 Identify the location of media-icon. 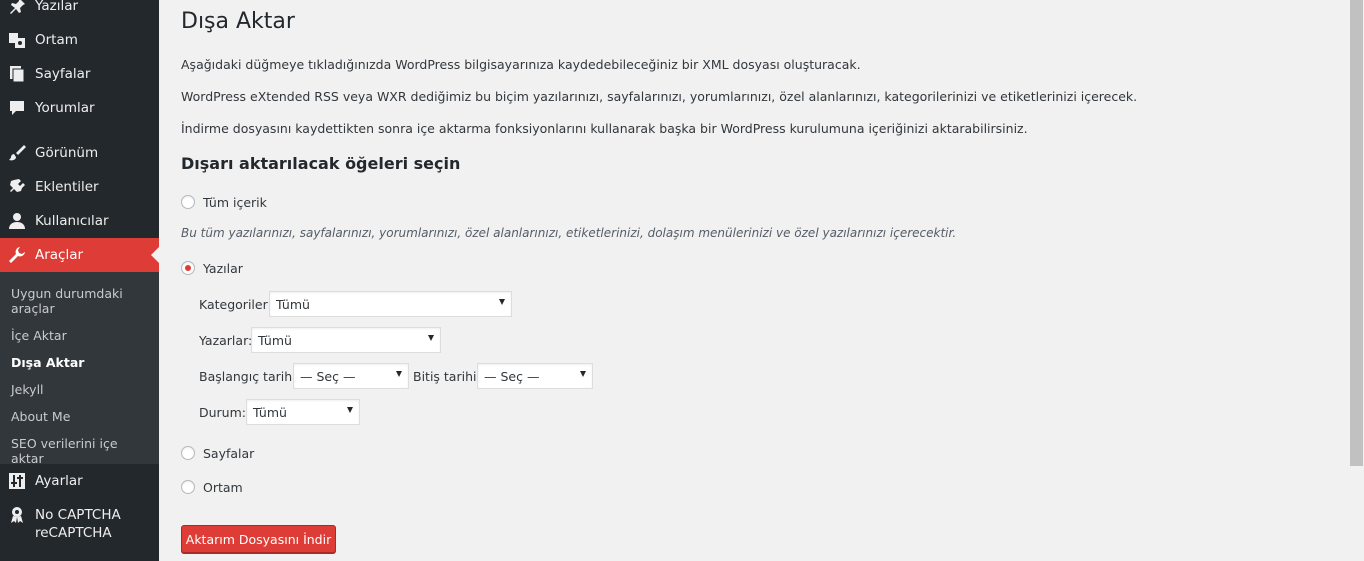
(17, 40).